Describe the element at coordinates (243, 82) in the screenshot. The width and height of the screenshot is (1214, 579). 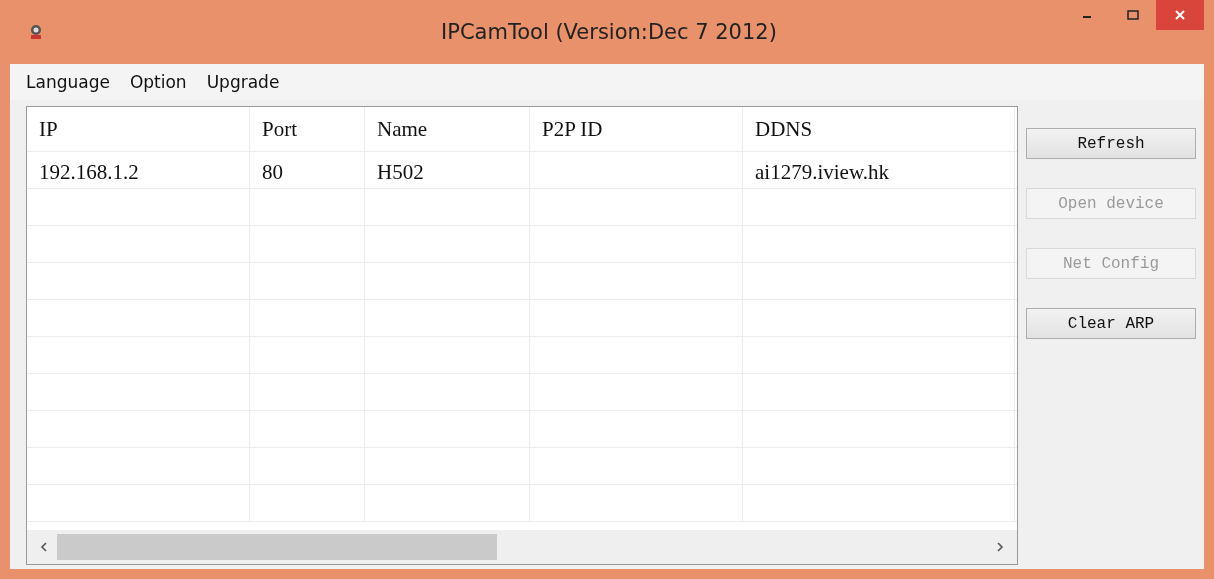
I see `menu-item: Upgrade` at that location.